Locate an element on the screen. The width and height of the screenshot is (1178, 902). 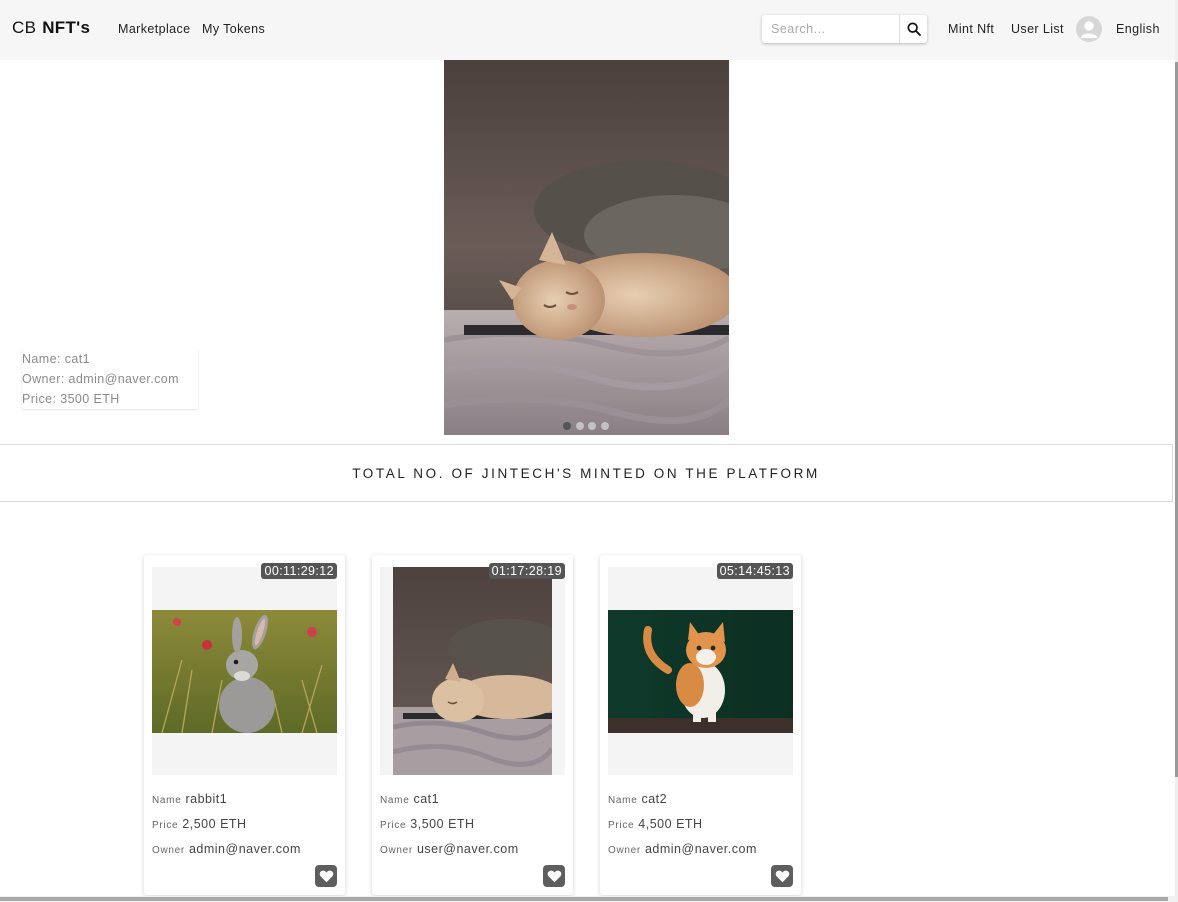
card-name-value: rabbit1 is located at coordinates (206, 799).